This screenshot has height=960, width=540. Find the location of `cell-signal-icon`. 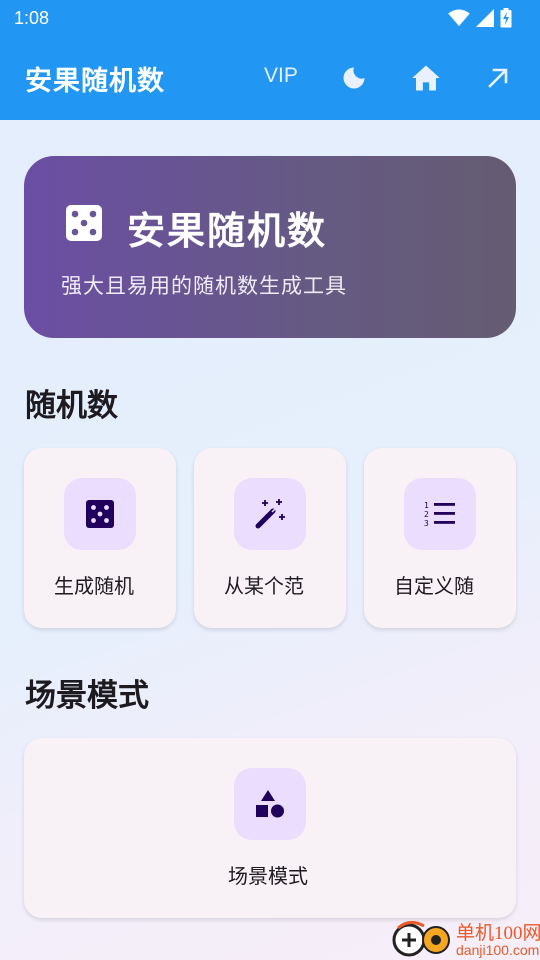

cell-signal-icon is located at coordinates (485, 18).